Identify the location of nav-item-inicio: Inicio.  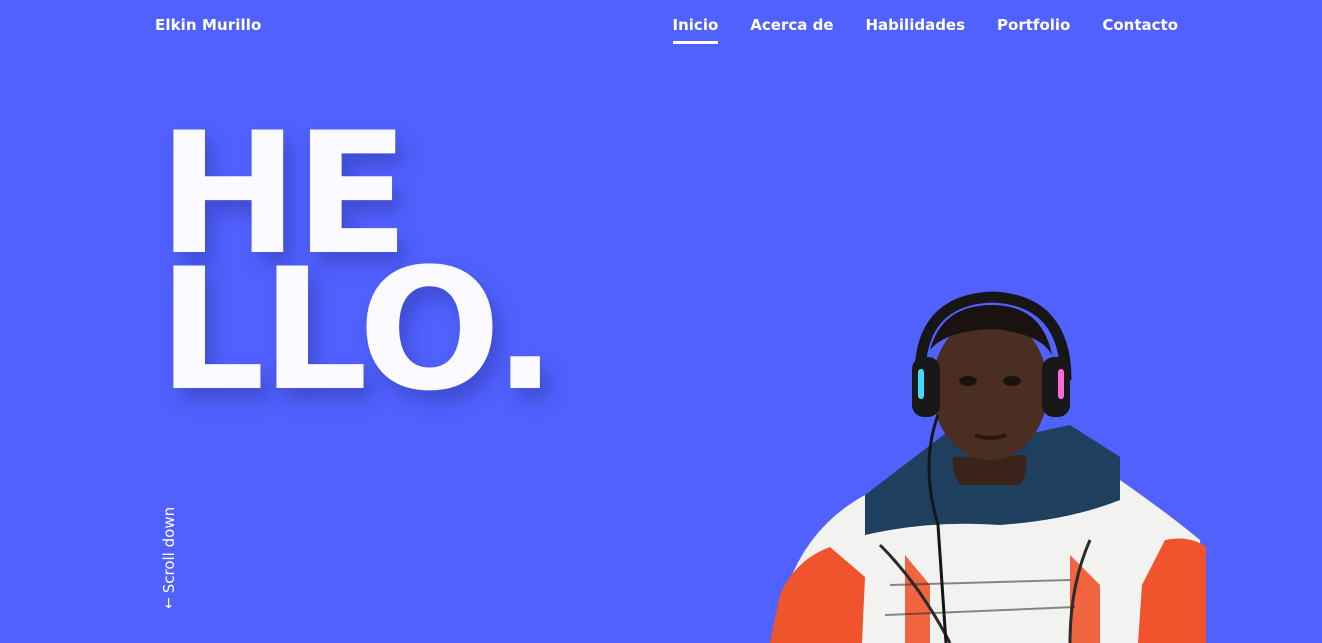
(695, 30).